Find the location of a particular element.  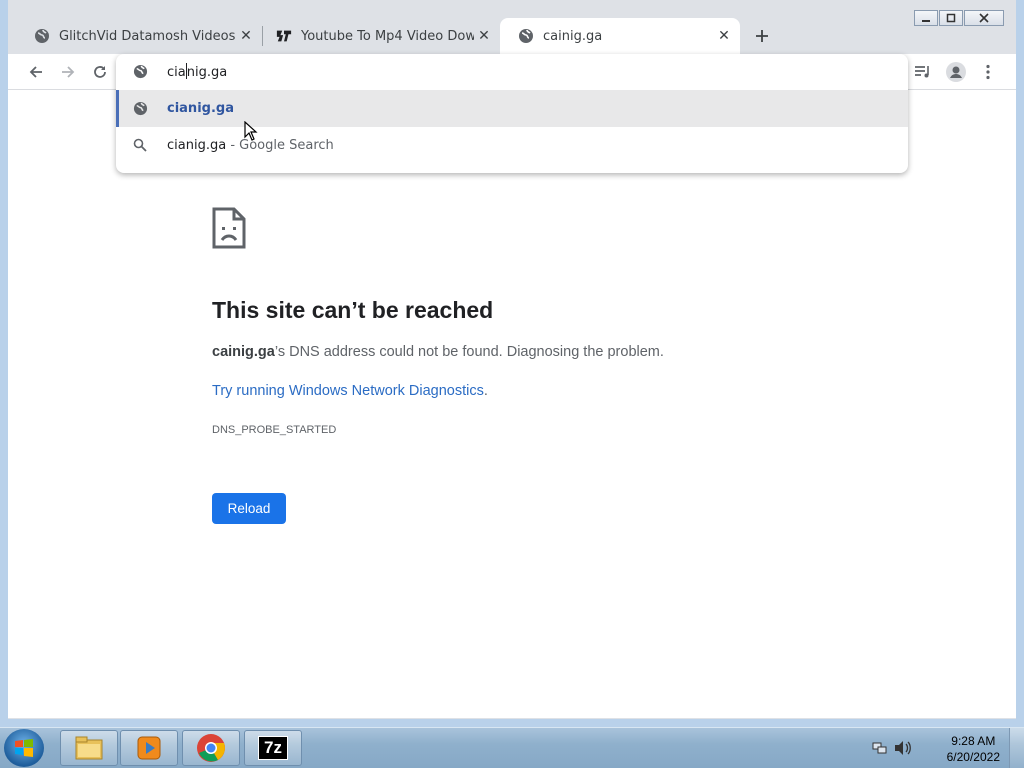

menu-button is located at coordinates (988, 72).